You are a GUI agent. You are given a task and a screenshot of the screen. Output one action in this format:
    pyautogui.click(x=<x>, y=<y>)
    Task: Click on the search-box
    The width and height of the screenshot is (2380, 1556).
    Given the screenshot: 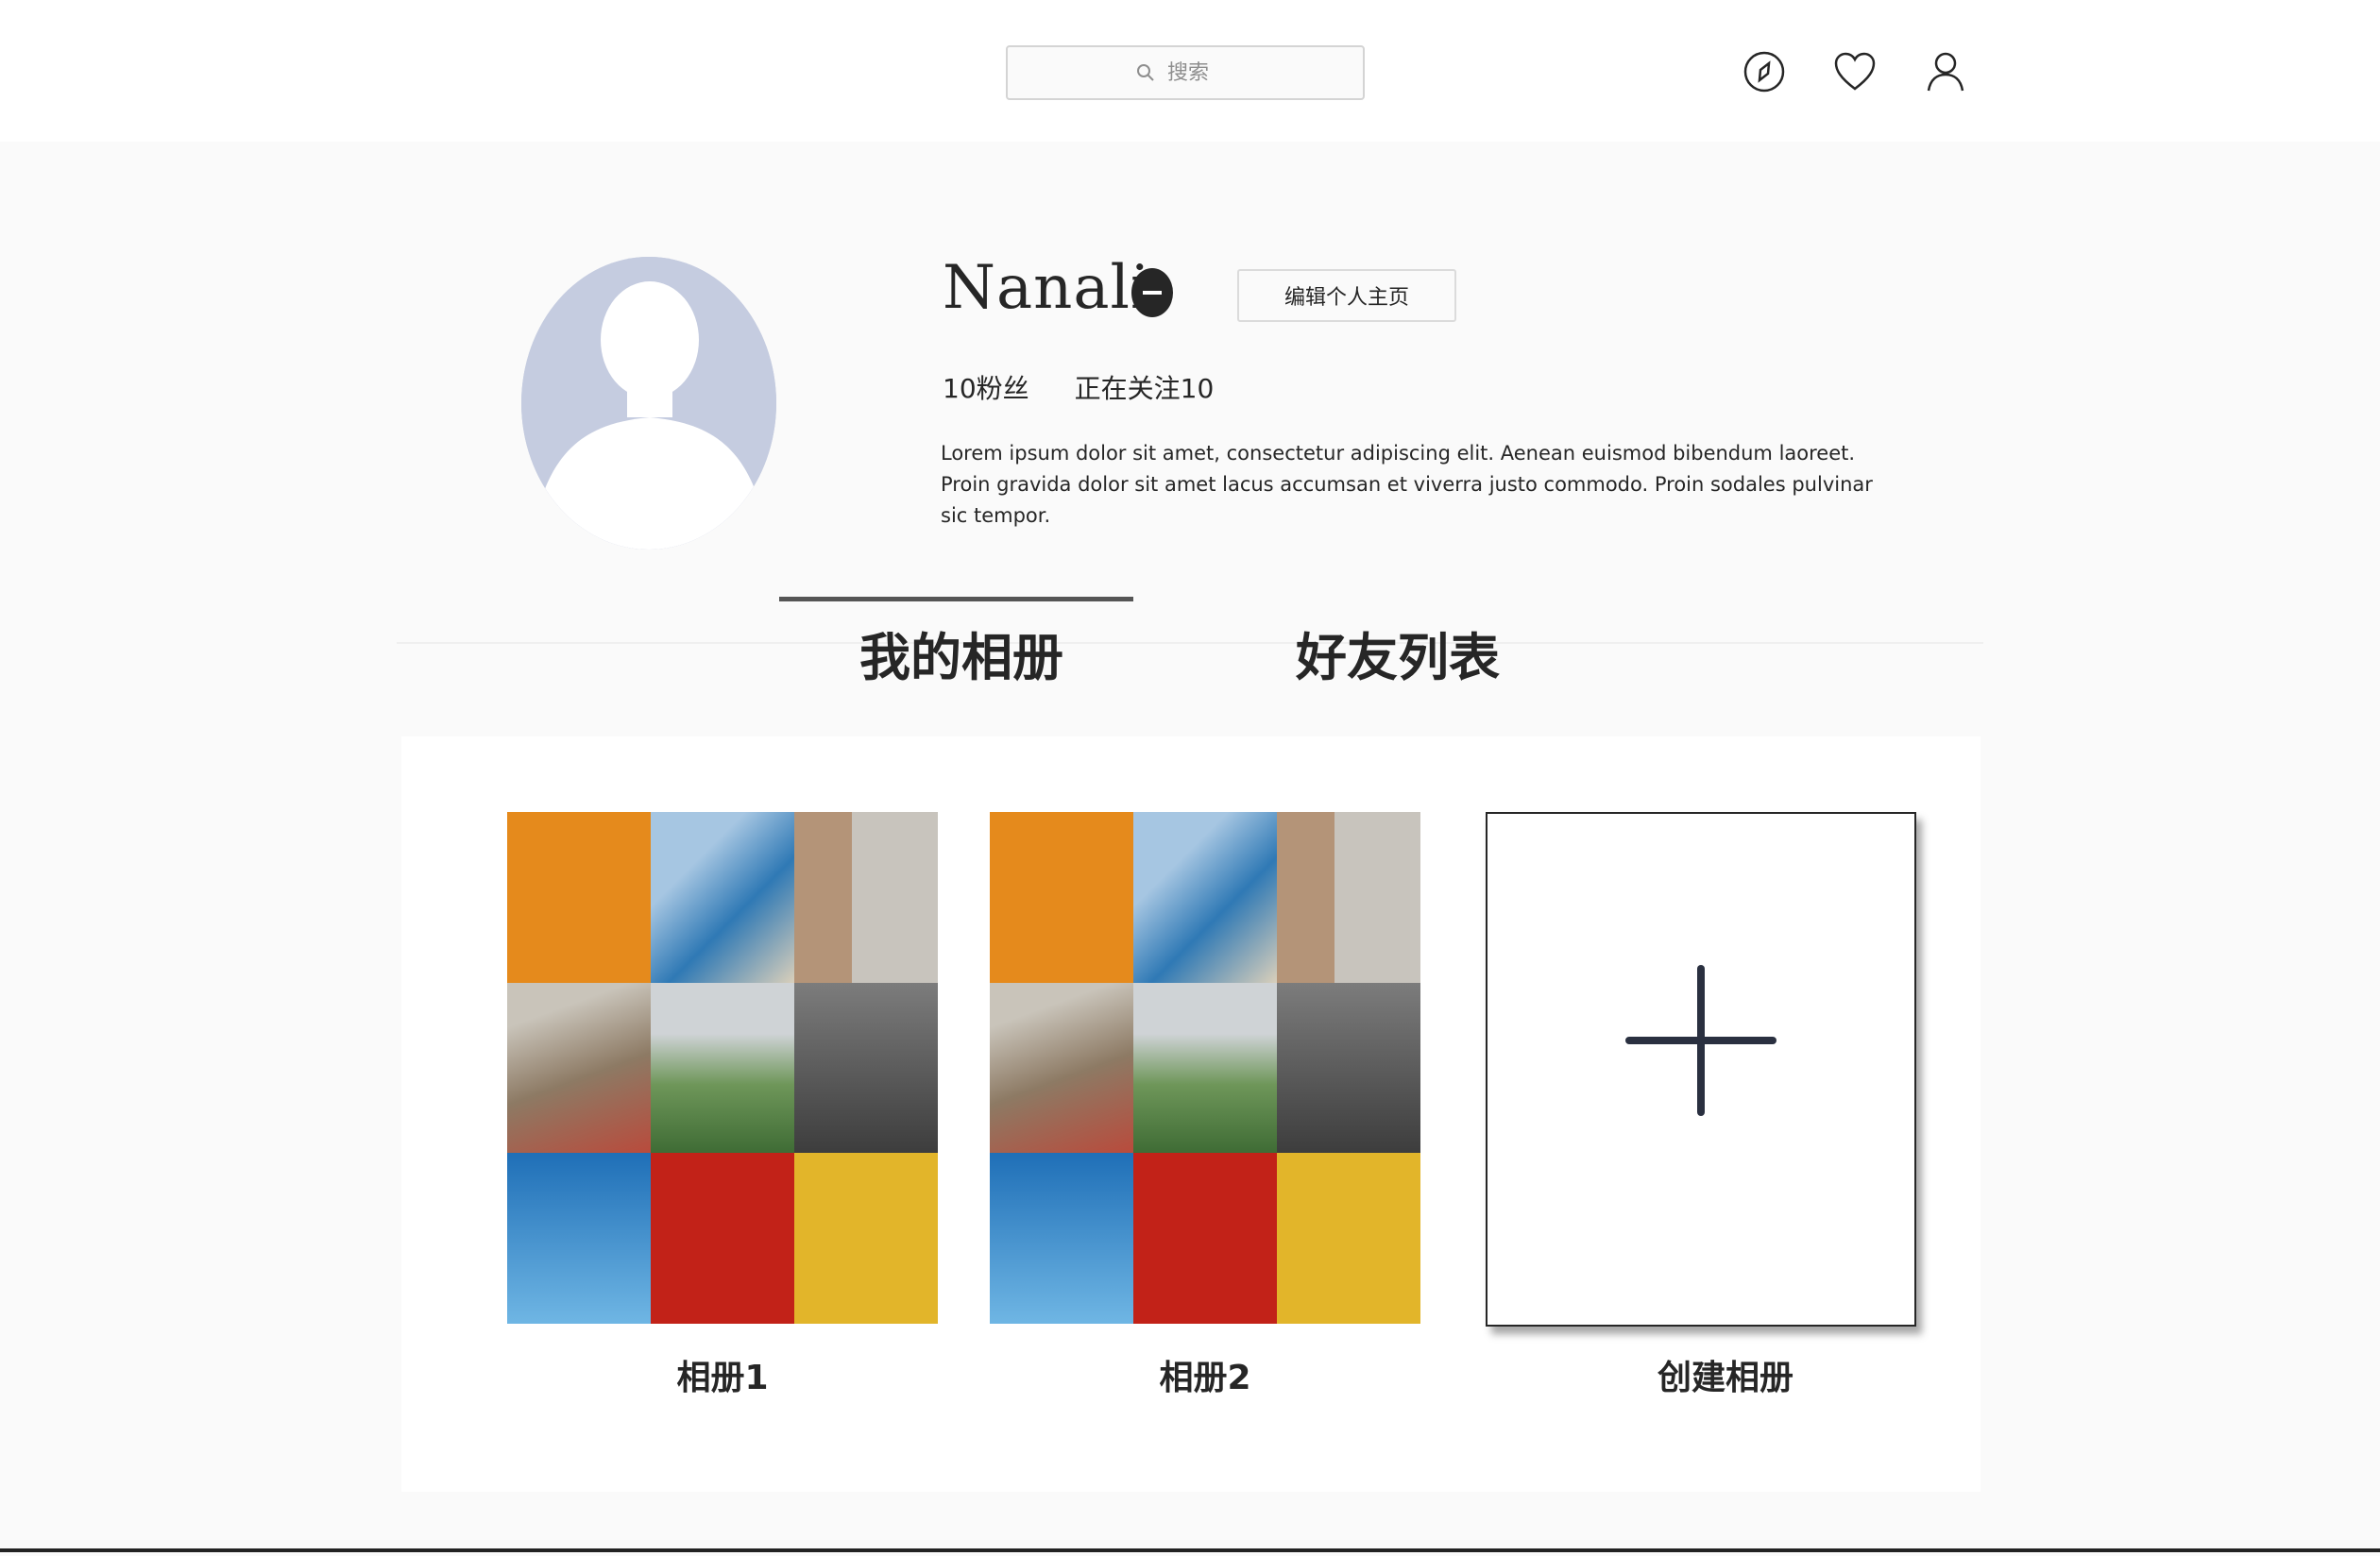 What is the action you would take?
    pyautogui.click(x=1185, y=73)
    